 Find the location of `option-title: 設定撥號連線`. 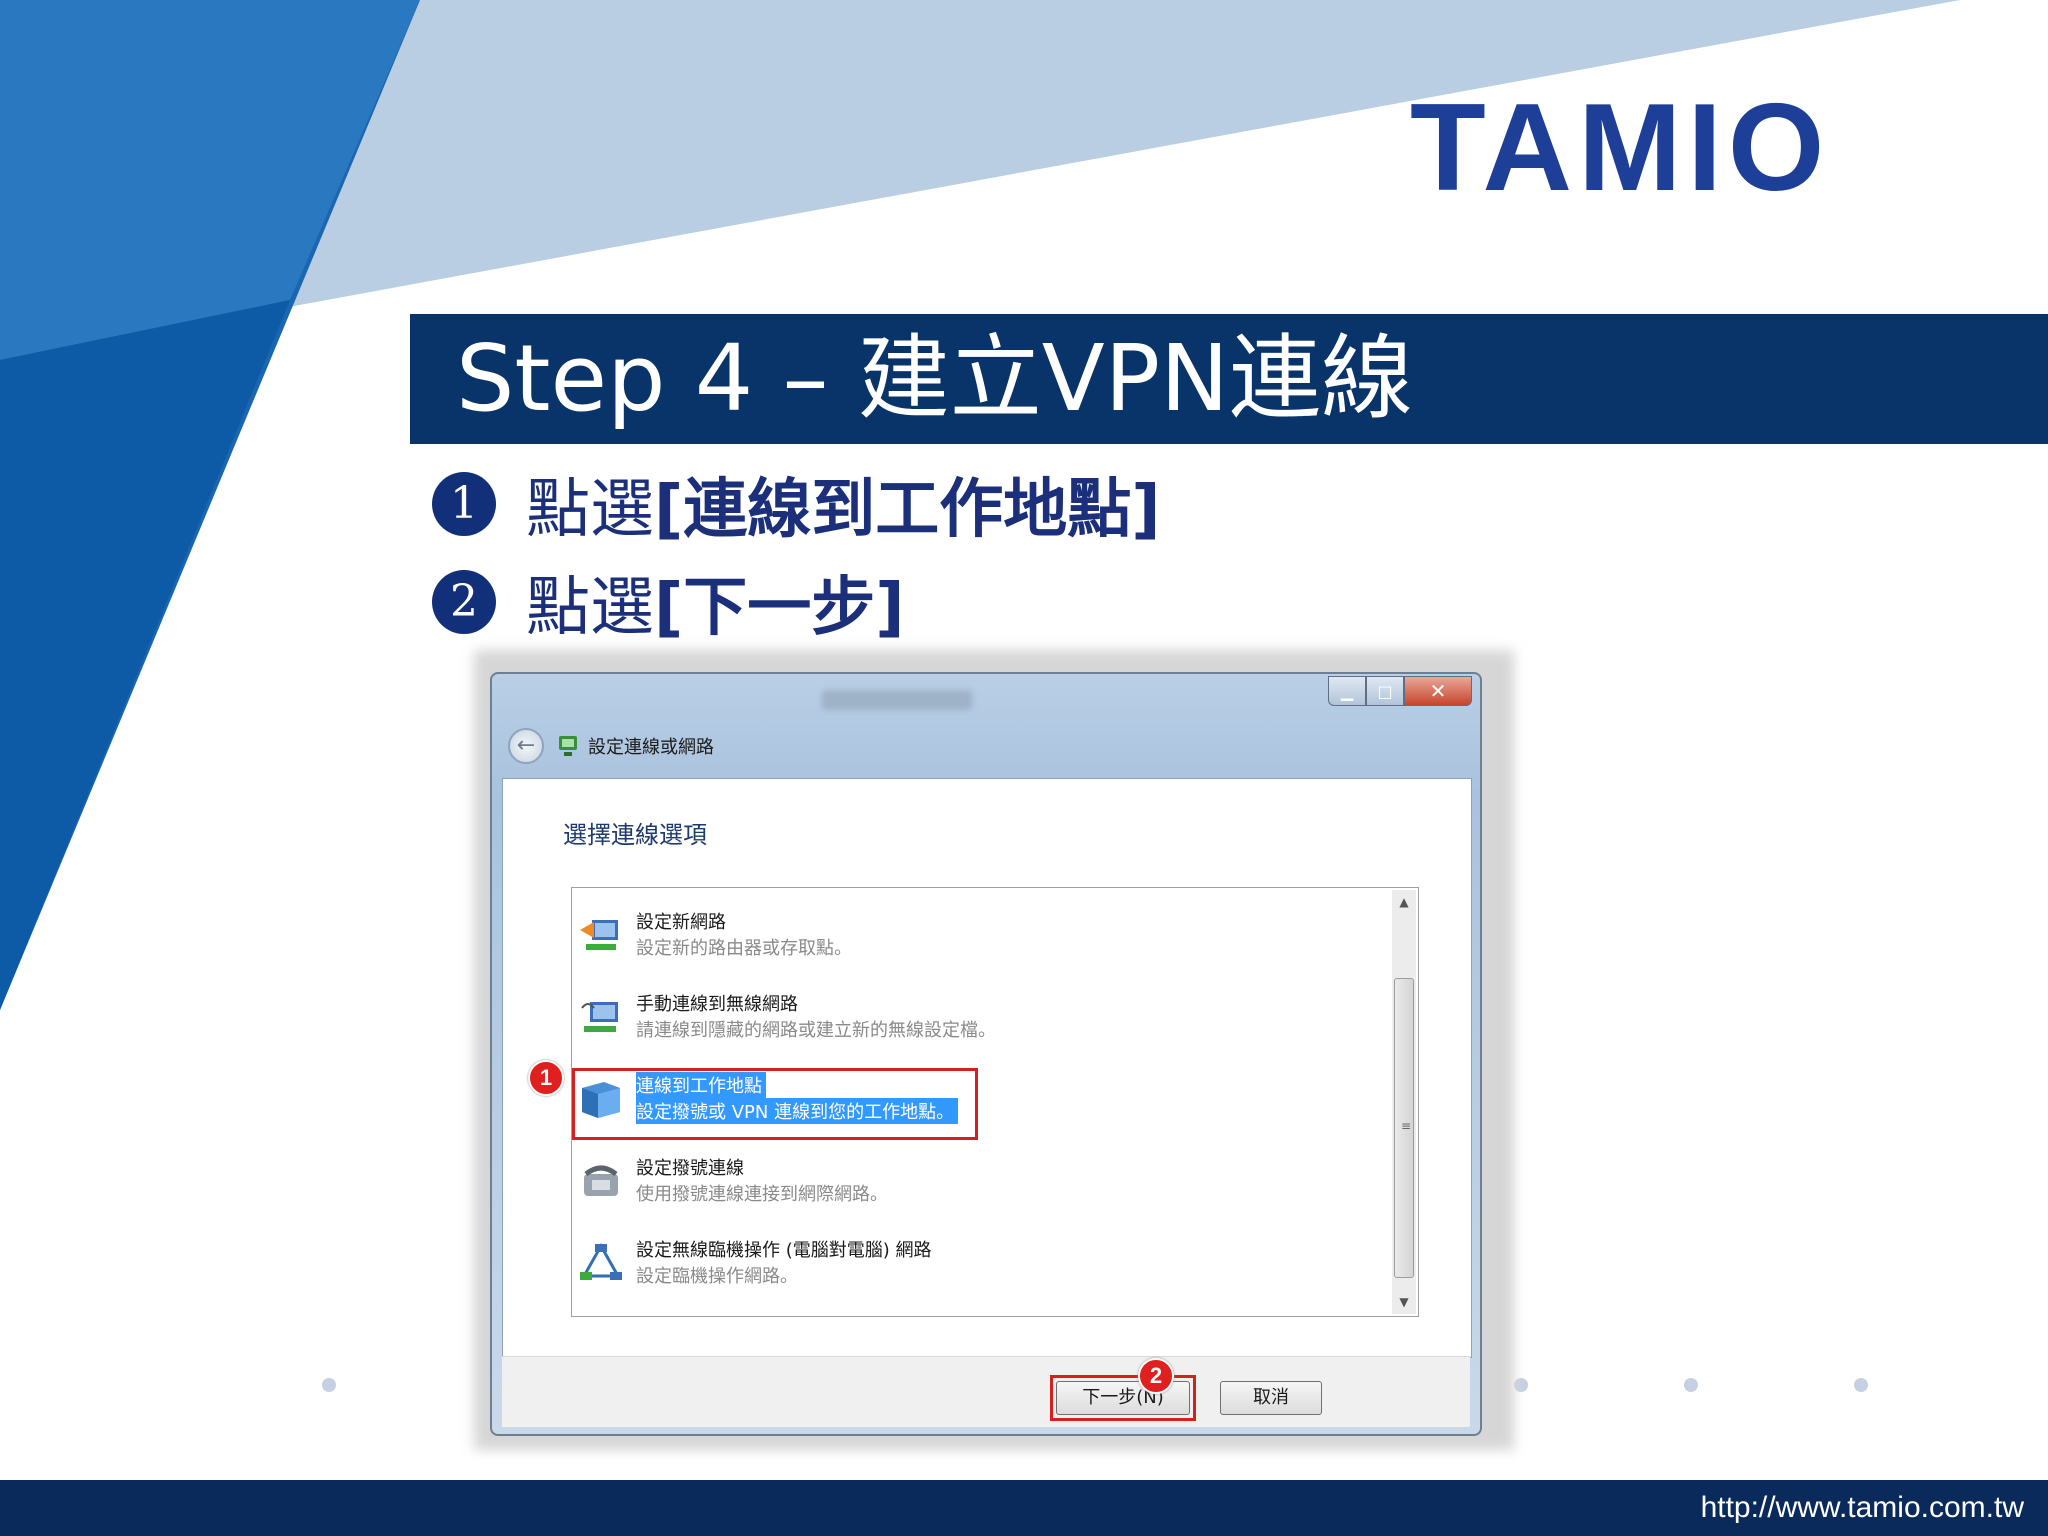

option-title: 設定撥號連線 is located at coordinates (690, 1168).